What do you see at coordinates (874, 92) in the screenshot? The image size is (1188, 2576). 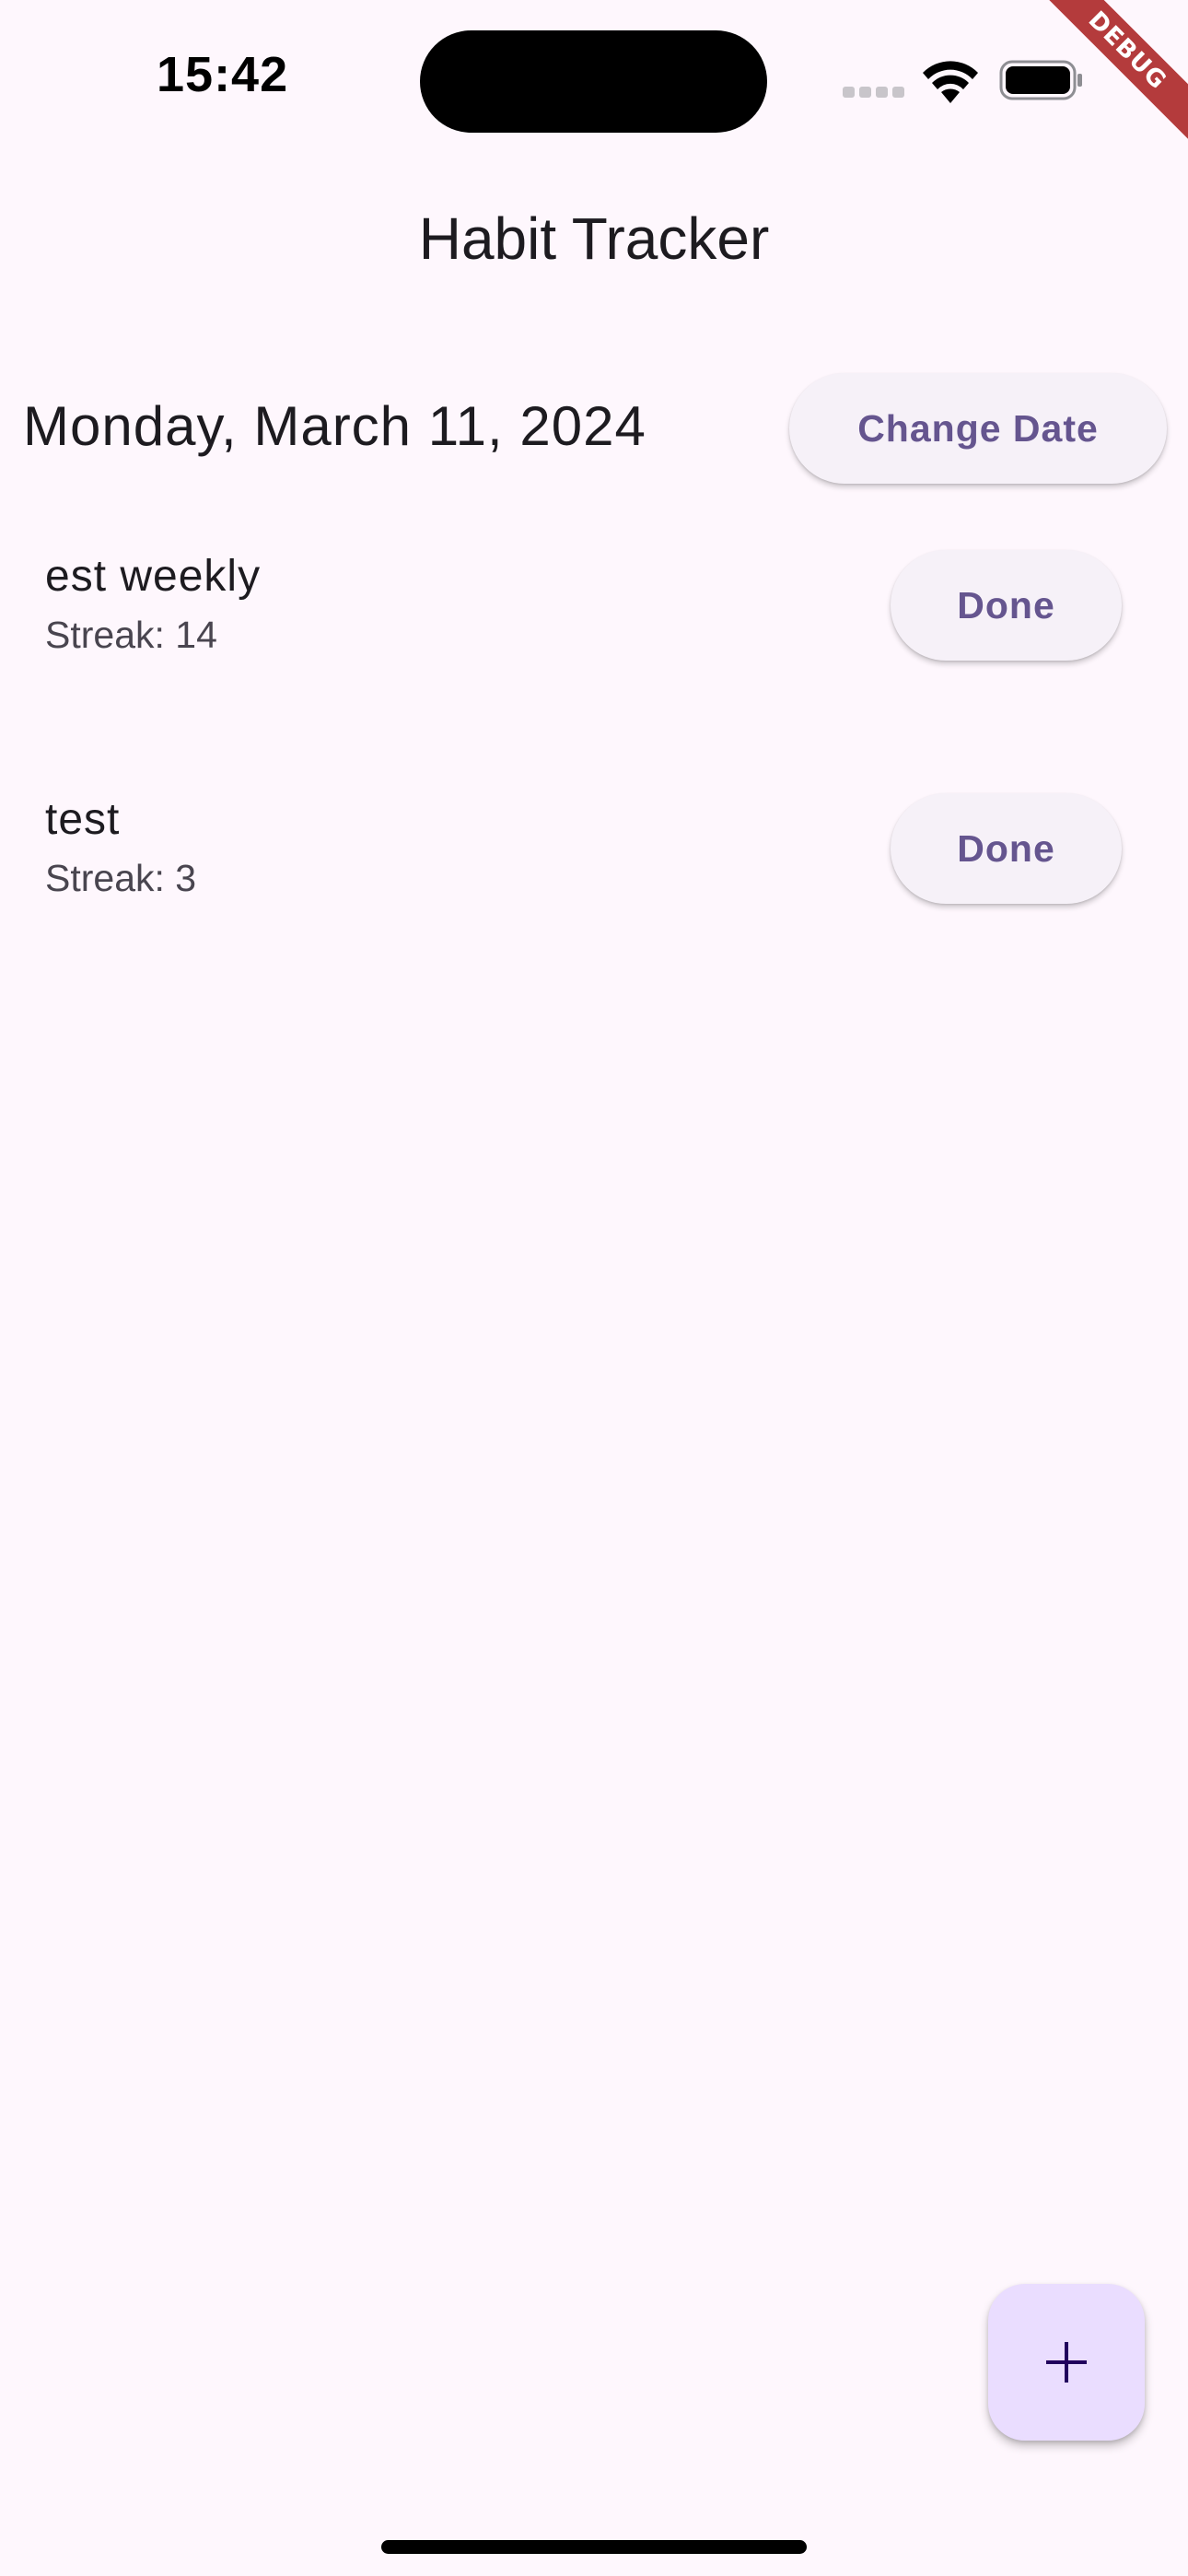 I see `signal-icon` at bounding box center [874, 92].